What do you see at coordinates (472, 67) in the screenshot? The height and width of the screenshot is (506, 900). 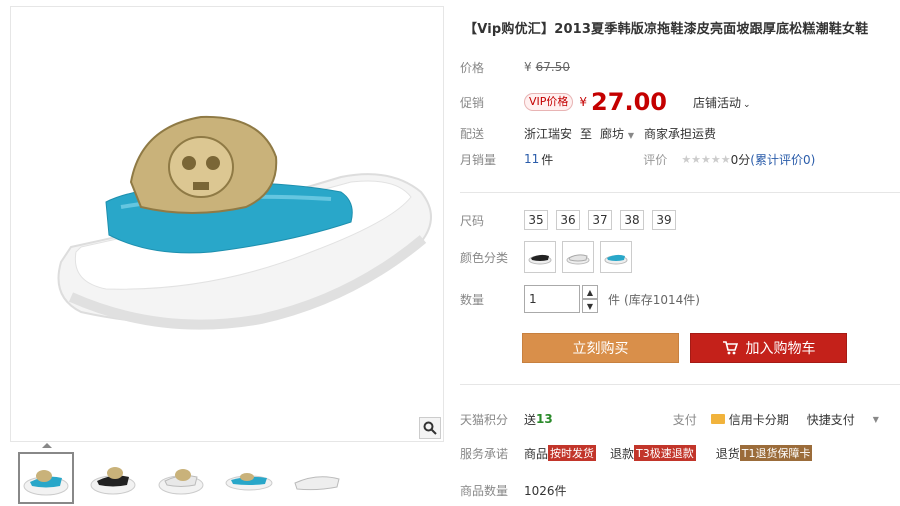 I see `price-label: 价格` at bounding box center [472, 67].